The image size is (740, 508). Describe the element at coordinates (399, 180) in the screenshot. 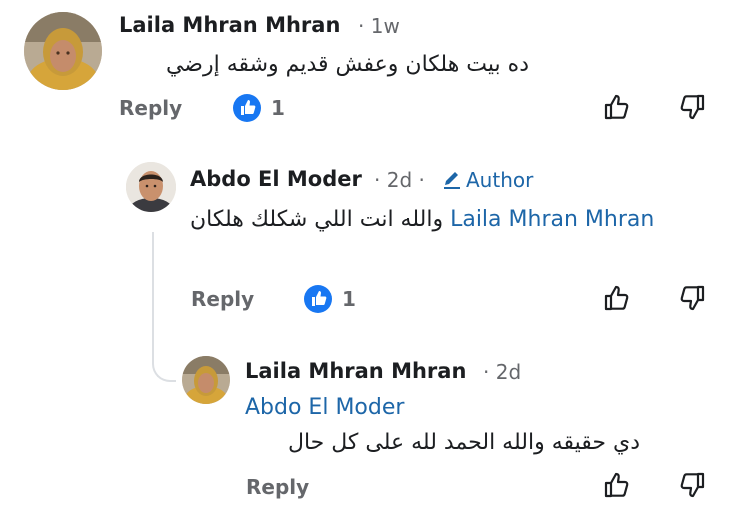

I see `timestamp: · 2d ·` at that location.